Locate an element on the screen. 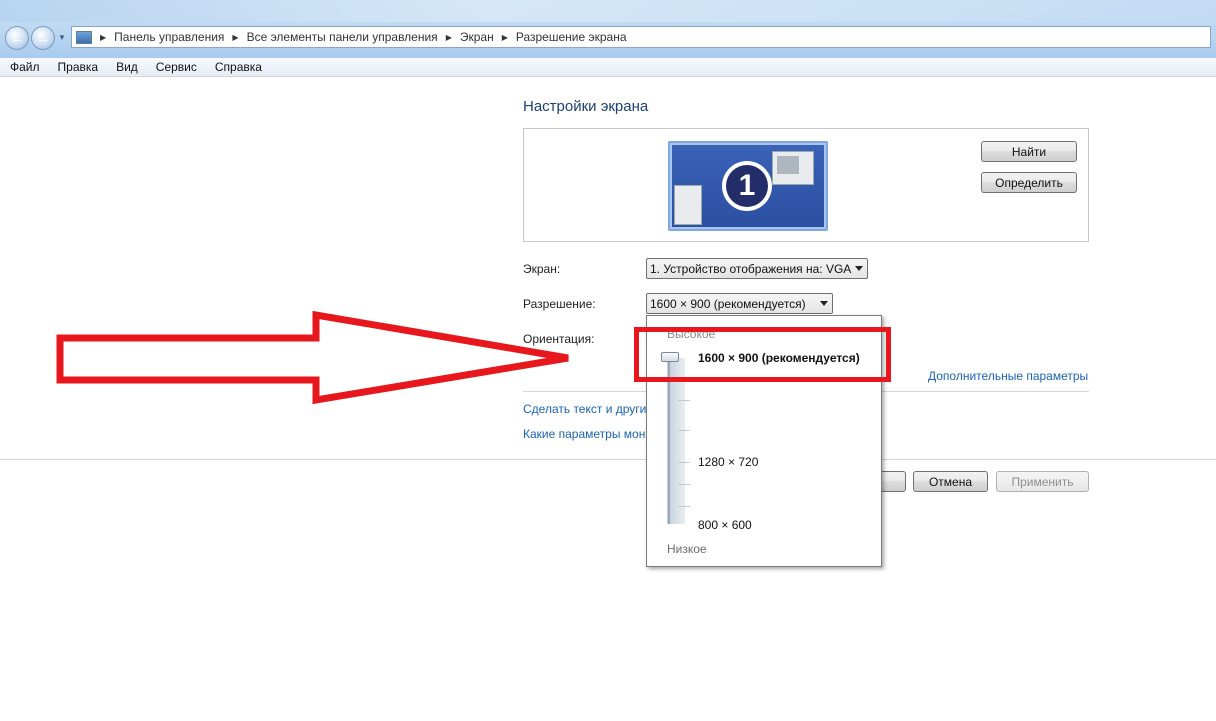 The height and width of the screenshot is (721, 1216). monitor-number: 1 is located at coordinates (747, 186).